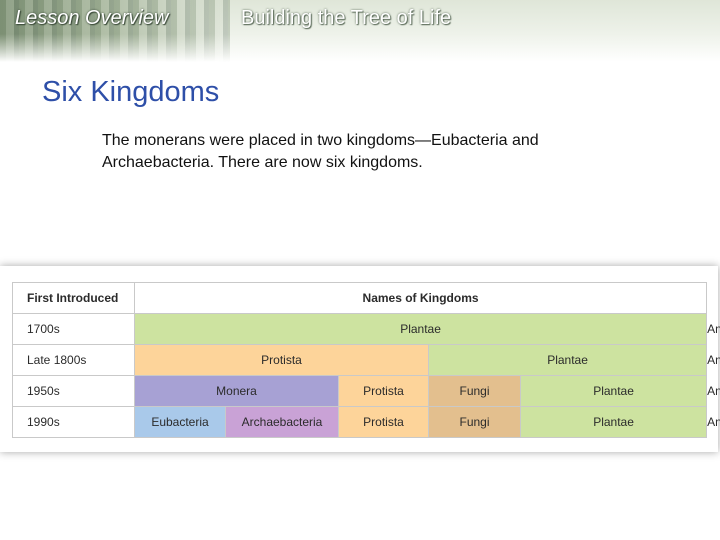 The width and height of the screenshot is (720, 540). Describe the element at coordinates (282, 422) in the screenshot. I see `kingdom-cell-archaebacteria: Archaebacteria` at that location.